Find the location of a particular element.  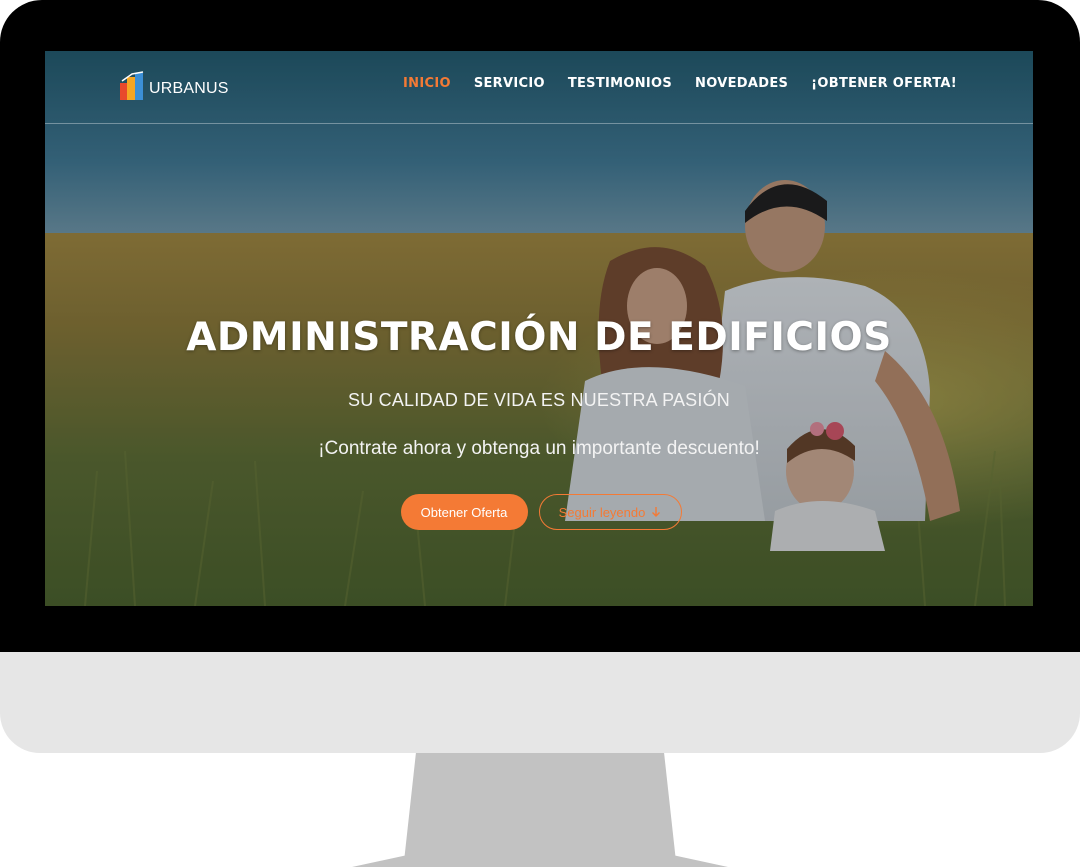

nav-item-novedades: NOVEDADES is located at coordinates (741, 83).